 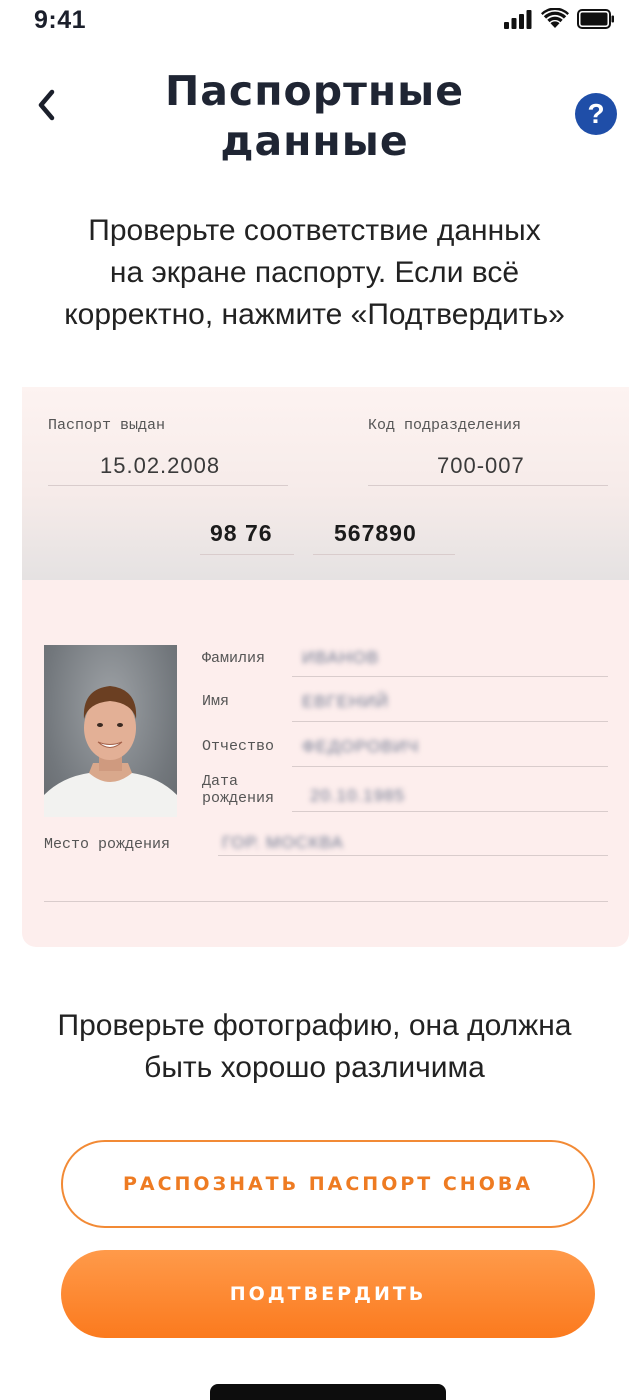 I want to click on birthdate-label-line2: рождения, so click(x=238, y=798).